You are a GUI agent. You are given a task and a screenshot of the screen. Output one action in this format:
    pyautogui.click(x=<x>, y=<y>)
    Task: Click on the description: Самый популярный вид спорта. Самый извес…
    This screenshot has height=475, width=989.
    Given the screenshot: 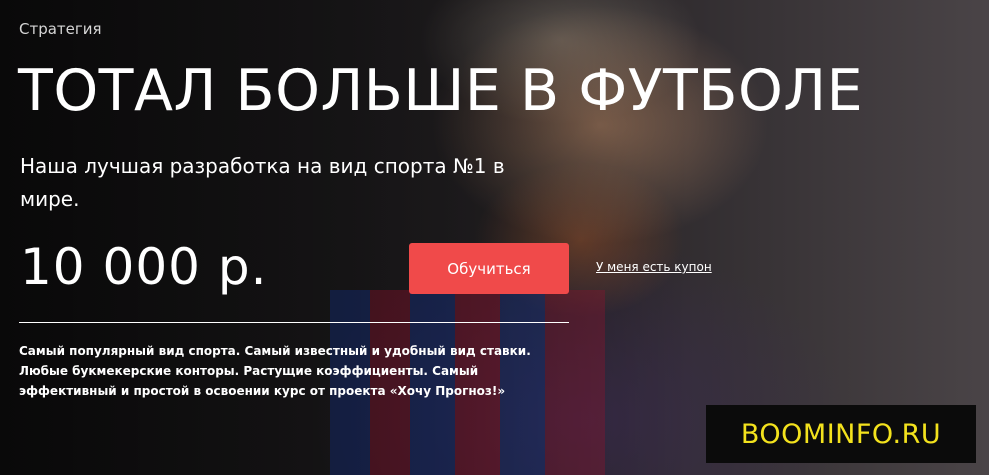 What is the action you would take?
    pyautogui.click(x=275, y=371)
    